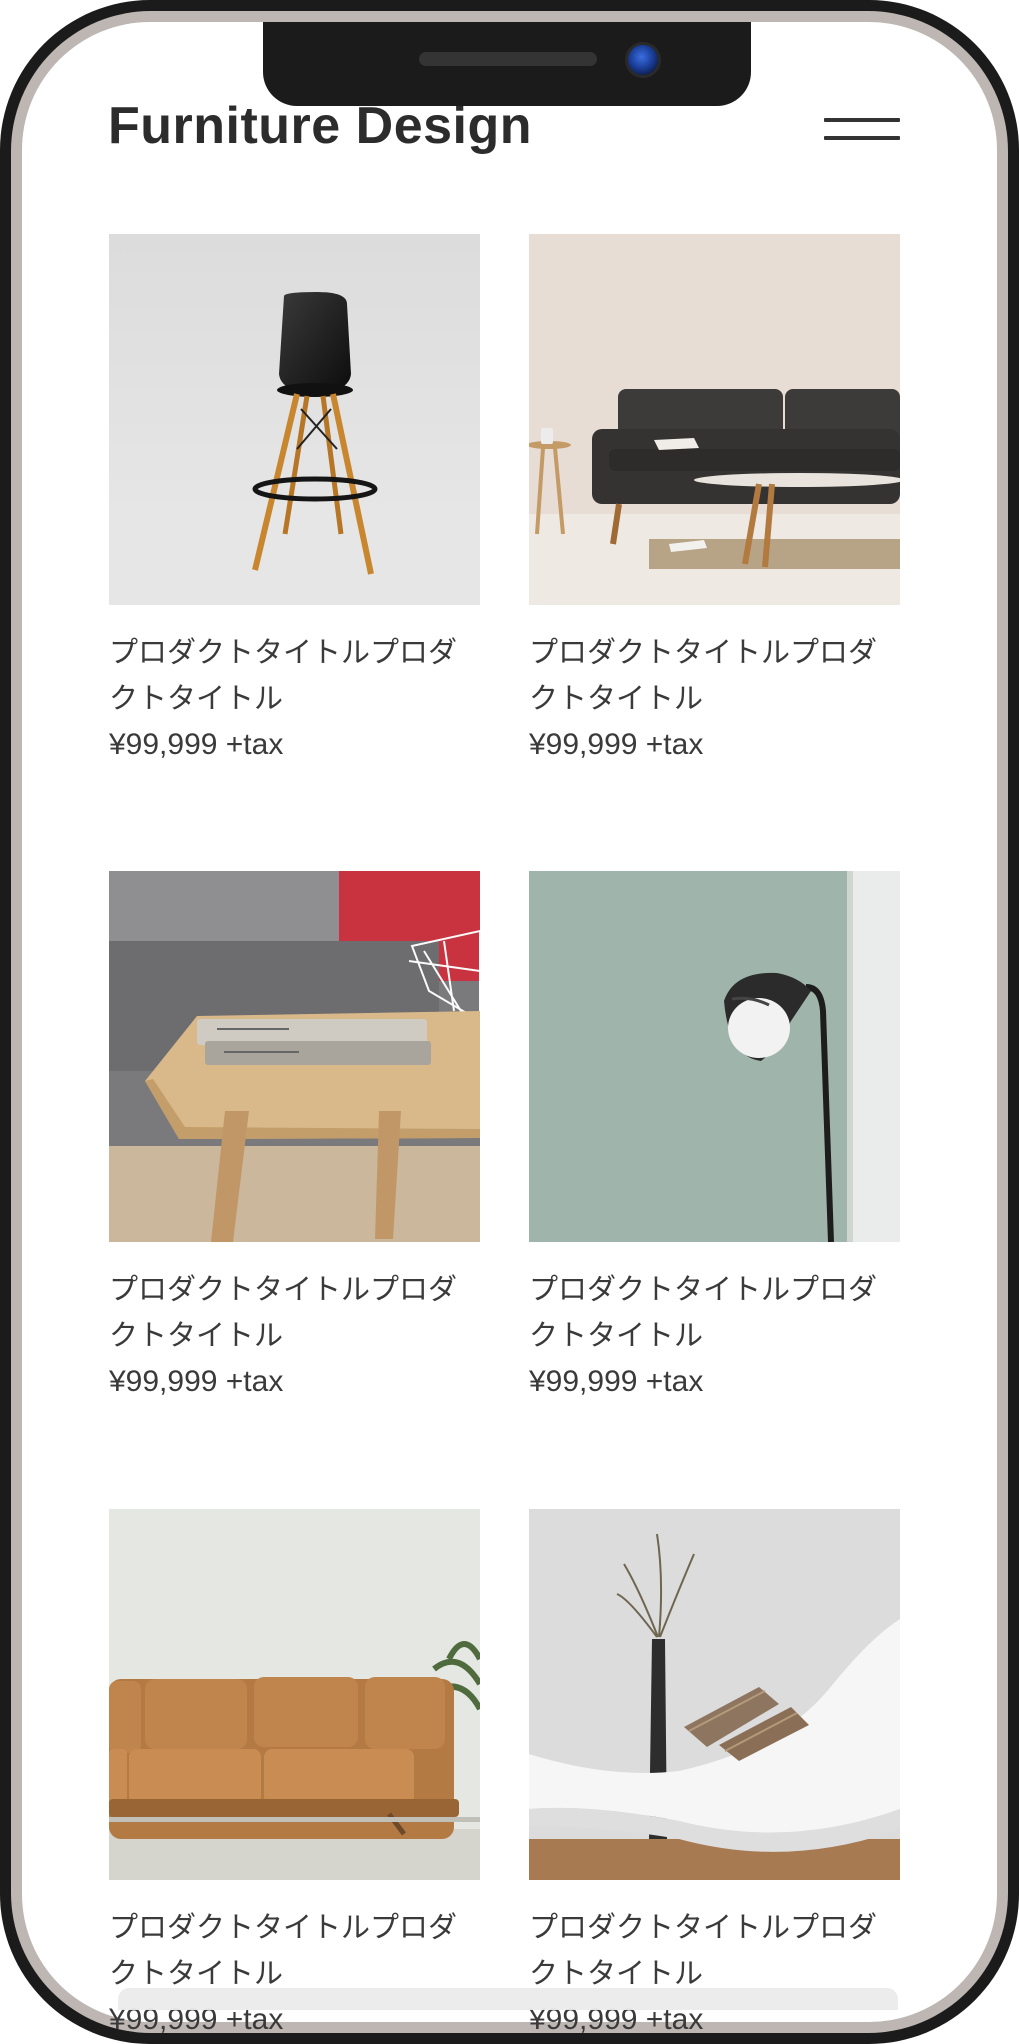 This screenshot has height=2044, width=1019. What do you see at coordinates (294, 1694) in the screenshot?
I see `product-image-leather-sofa` at bounding box center [294, 1694].